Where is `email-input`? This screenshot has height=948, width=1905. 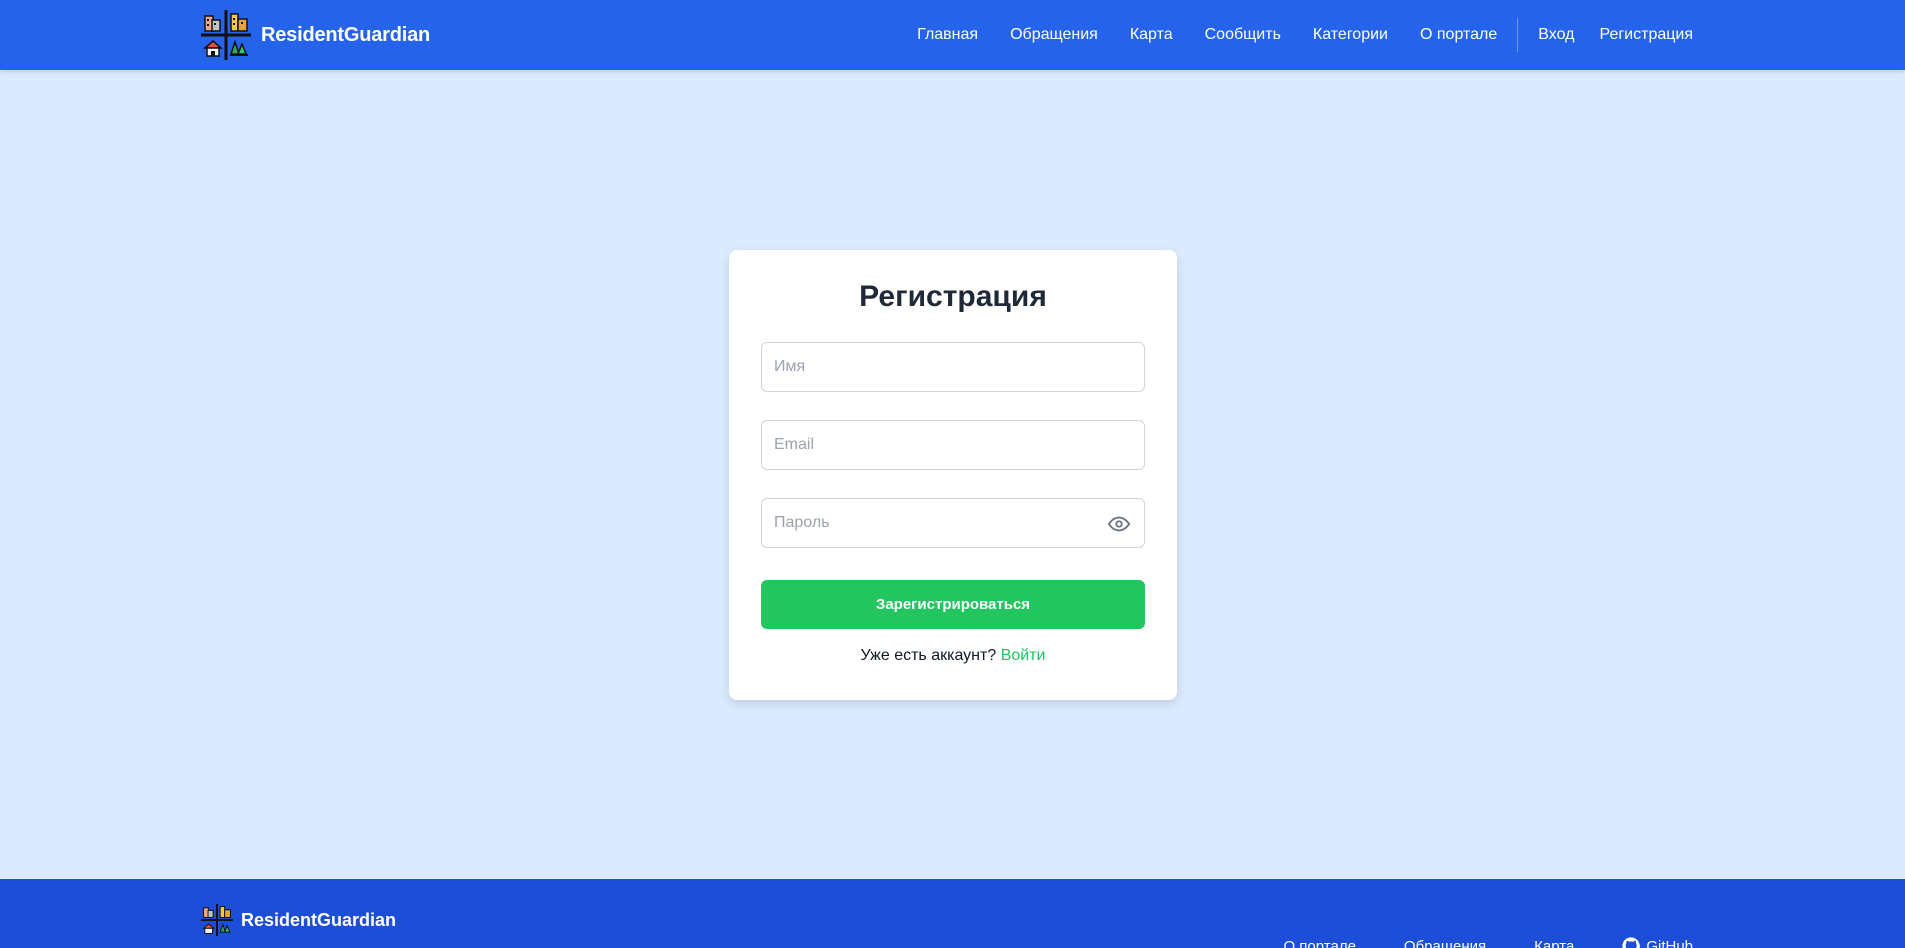 email-input is located at coordinates (953, 445).